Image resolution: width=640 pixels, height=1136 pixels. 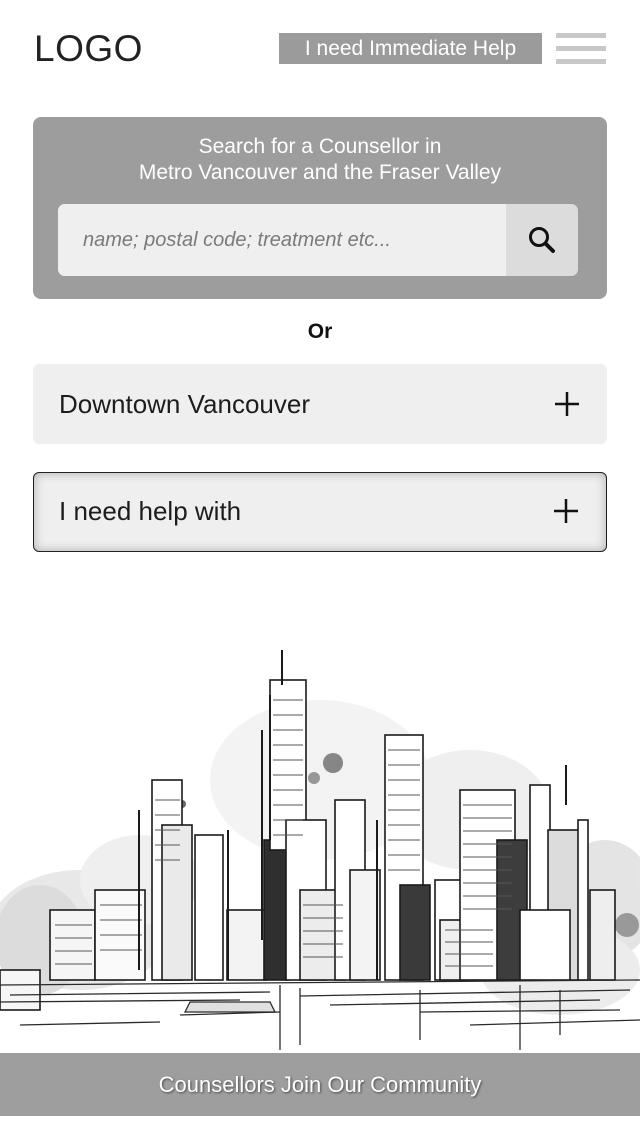 I want to click on search-button, so click(x=542, y=240).